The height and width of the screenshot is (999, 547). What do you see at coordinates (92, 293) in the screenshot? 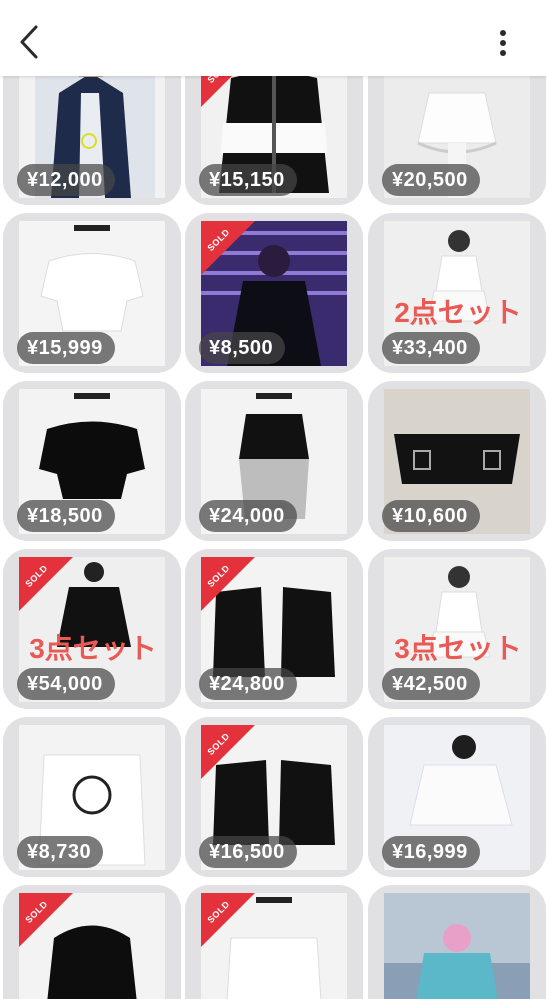
I see `listing-card: ¥15,999` at bounding box center [92, 293].